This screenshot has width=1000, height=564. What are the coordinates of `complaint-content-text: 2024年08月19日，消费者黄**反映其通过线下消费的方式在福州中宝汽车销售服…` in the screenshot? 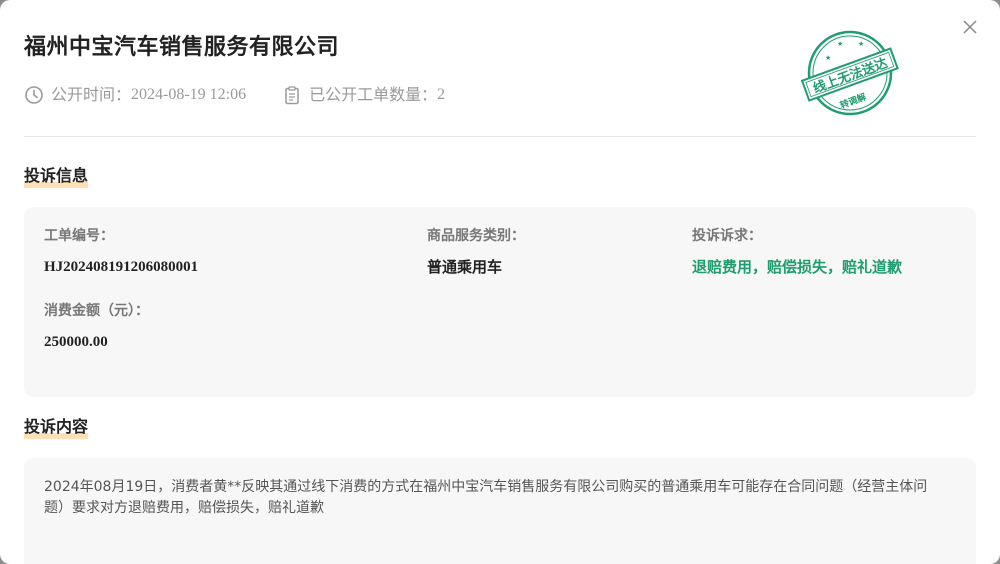 It's located at (486, 497).